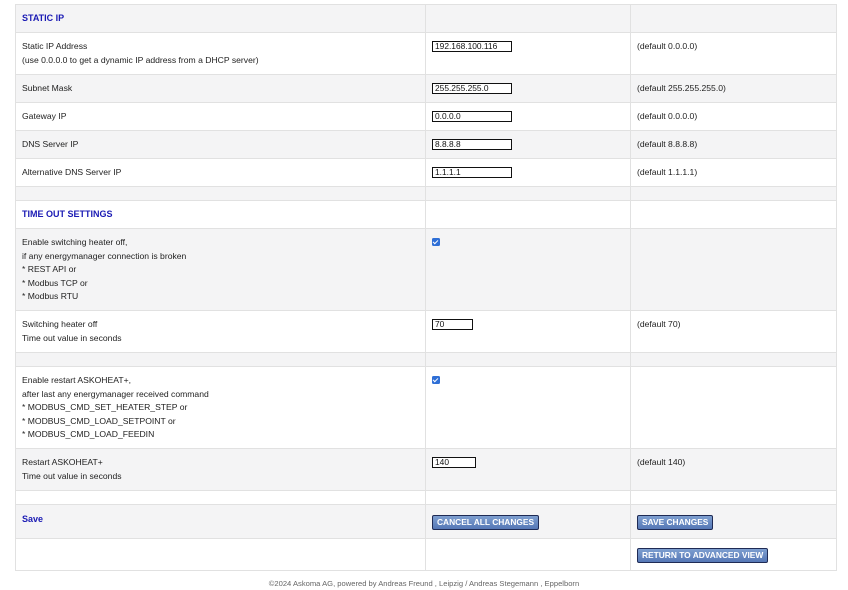  I want to click on restart-timeout-input: 140, so click(454, 462).